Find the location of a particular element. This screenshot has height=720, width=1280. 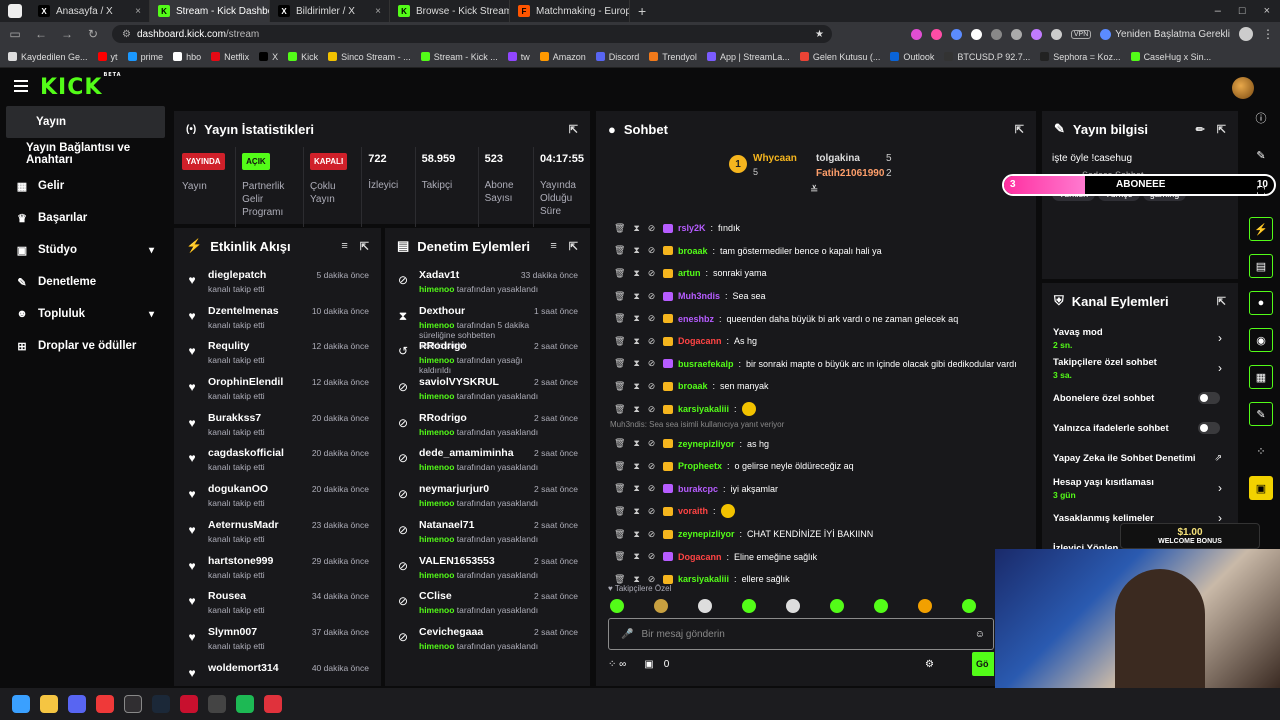

forward-icon: → is located at coordinates (67, 34).